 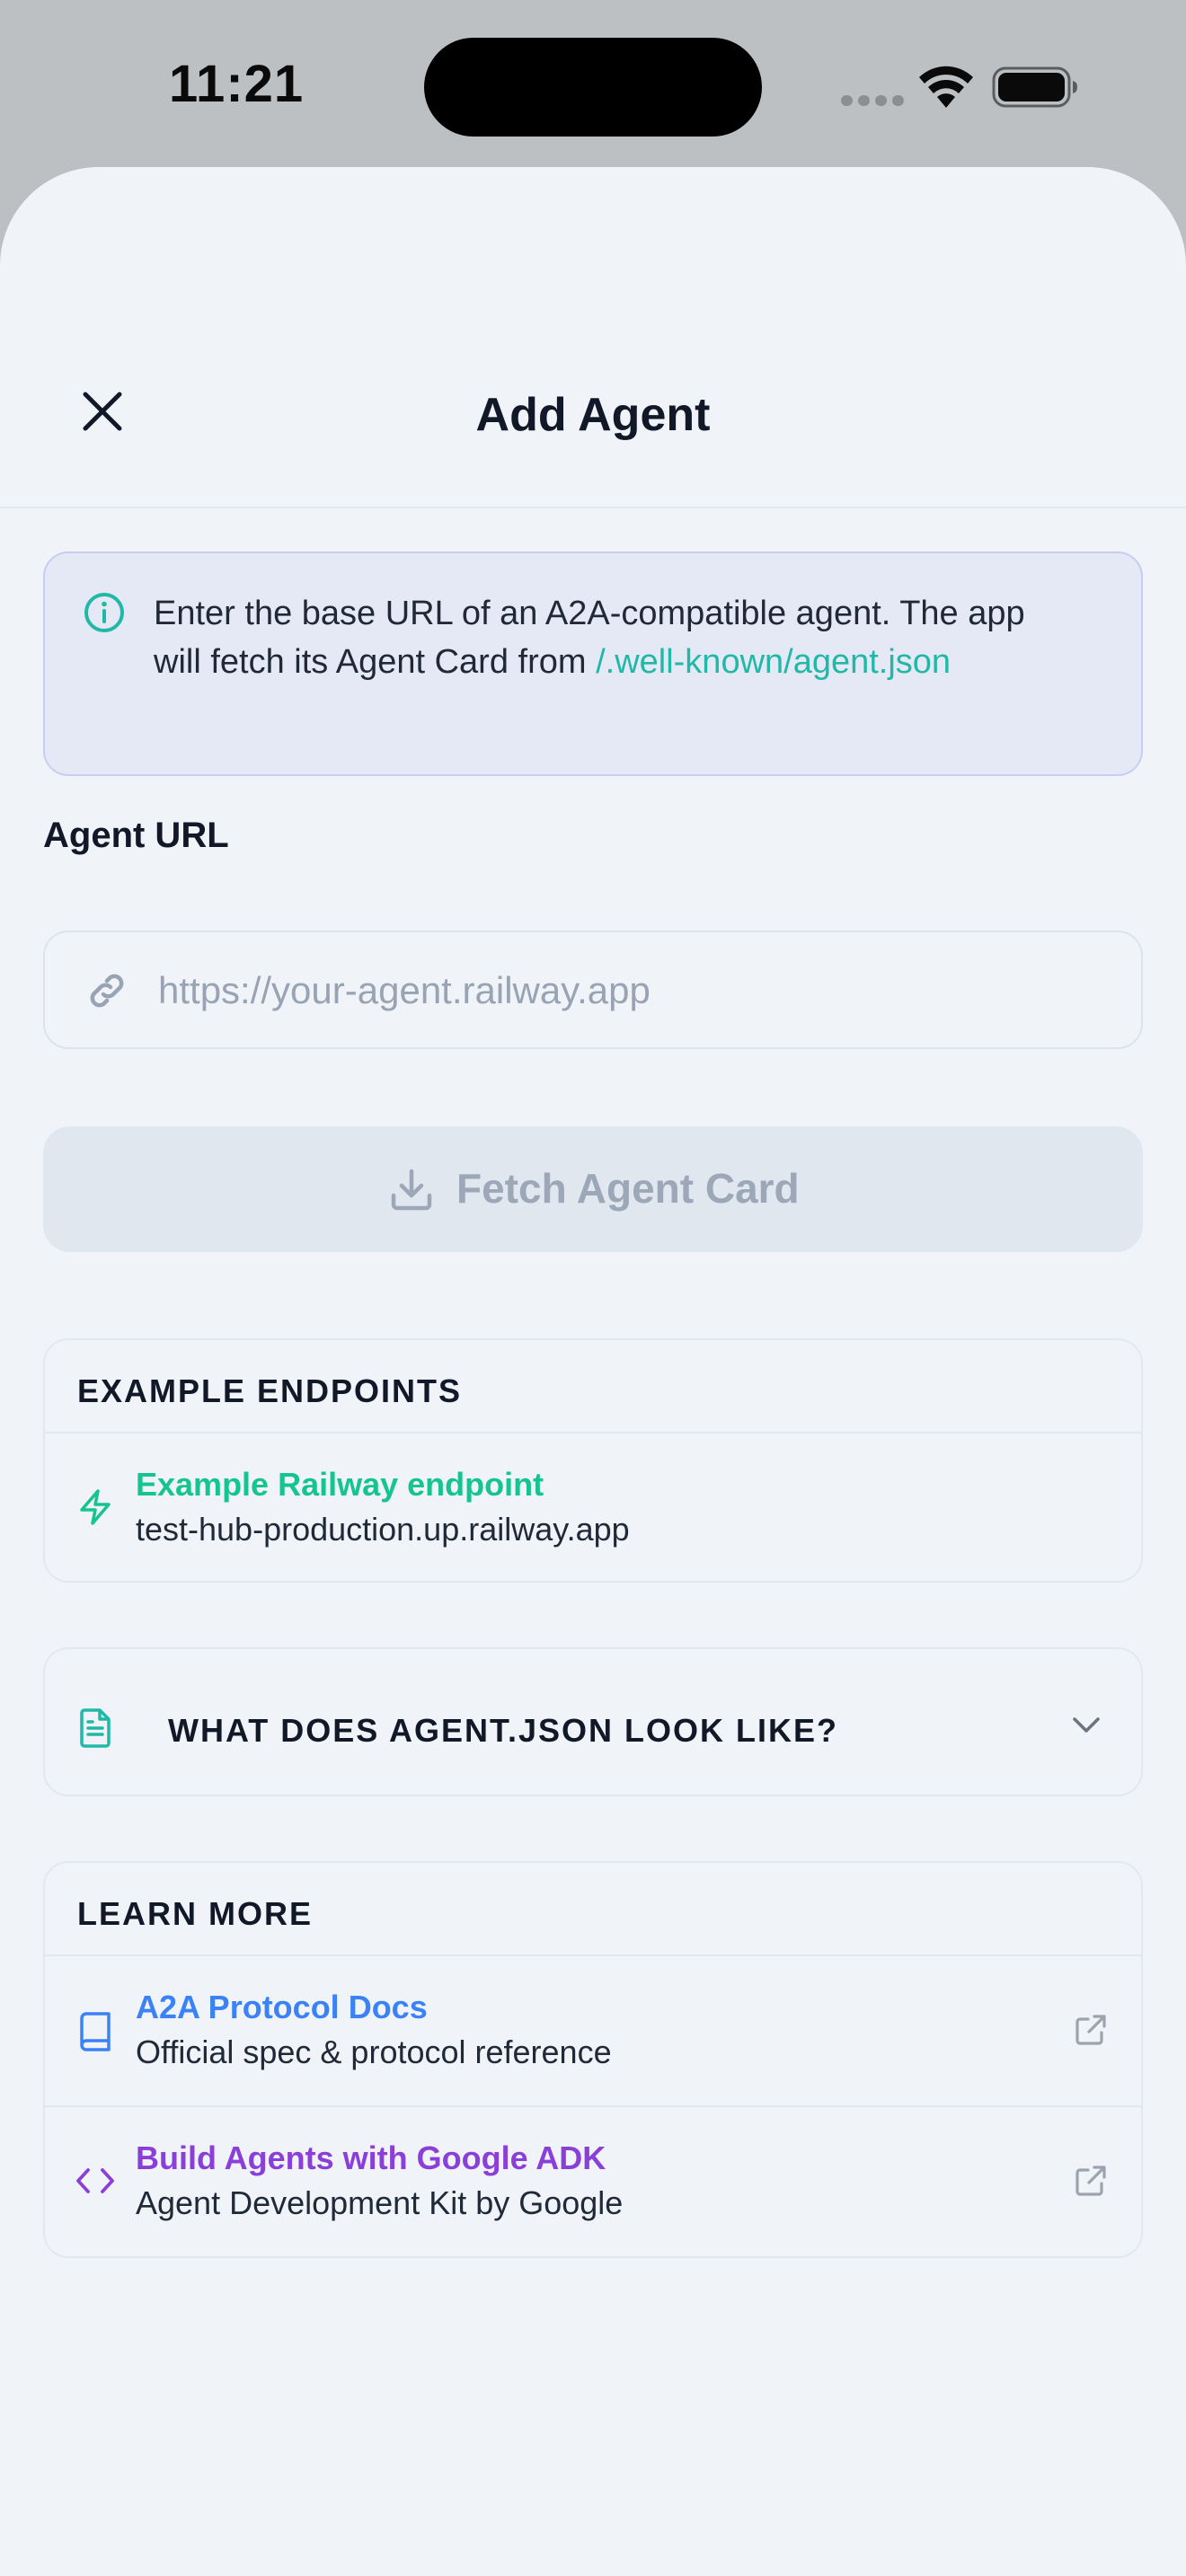 I want to click on cellular-signal-icon, so click(x=872, y=100).